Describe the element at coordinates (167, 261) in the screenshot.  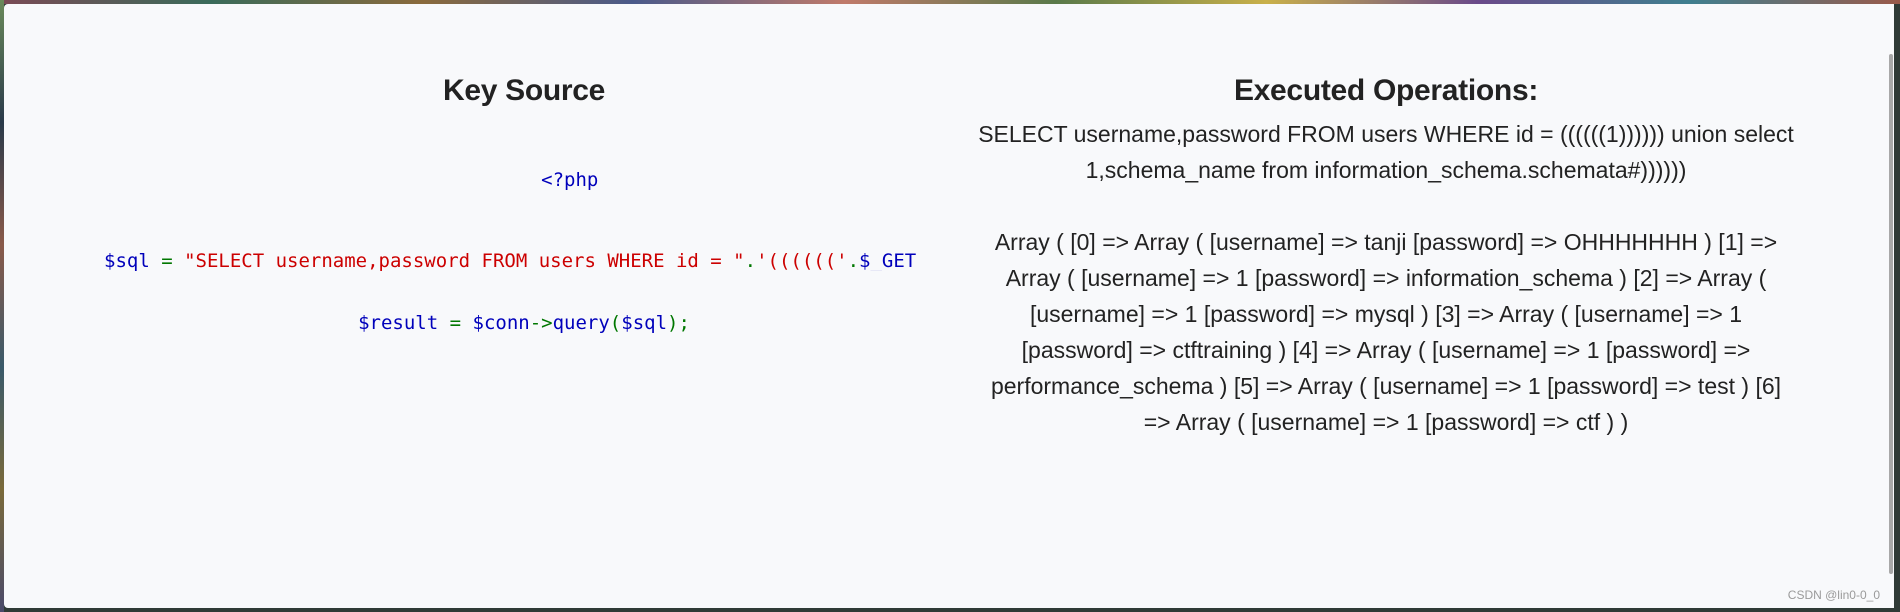
I see `sql-assign: =` at that location.